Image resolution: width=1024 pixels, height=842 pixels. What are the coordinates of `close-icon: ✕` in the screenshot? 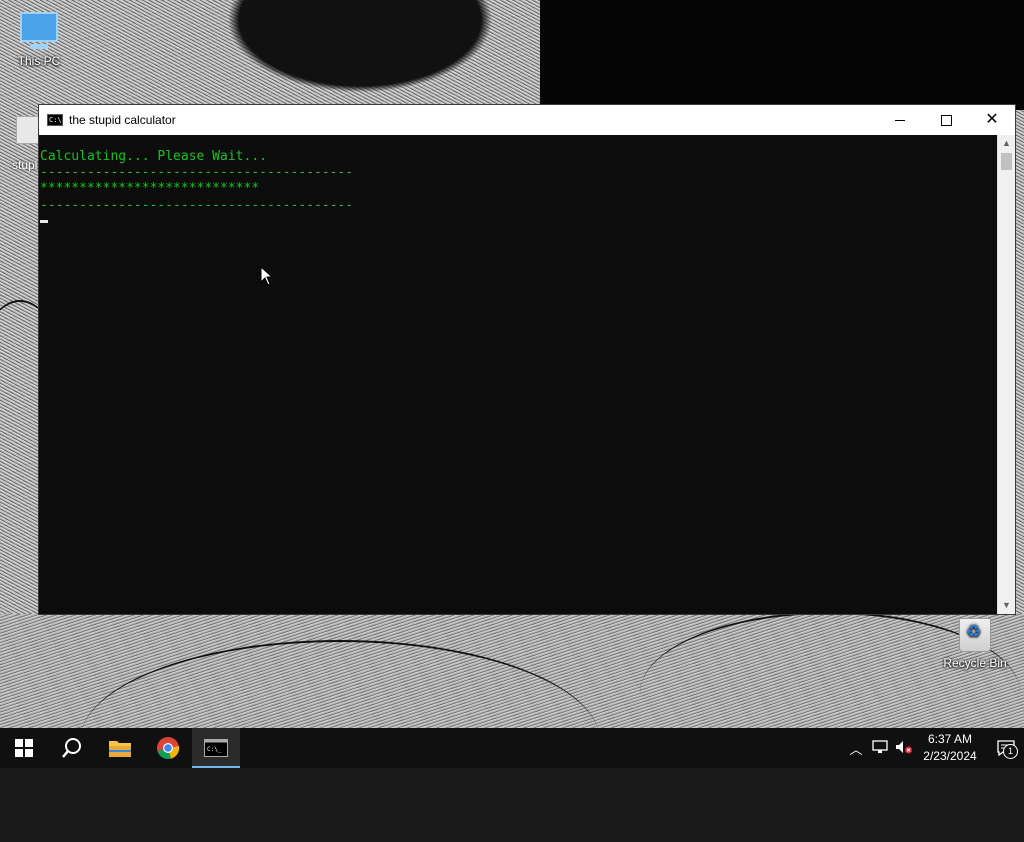 It's located at (992, 119).